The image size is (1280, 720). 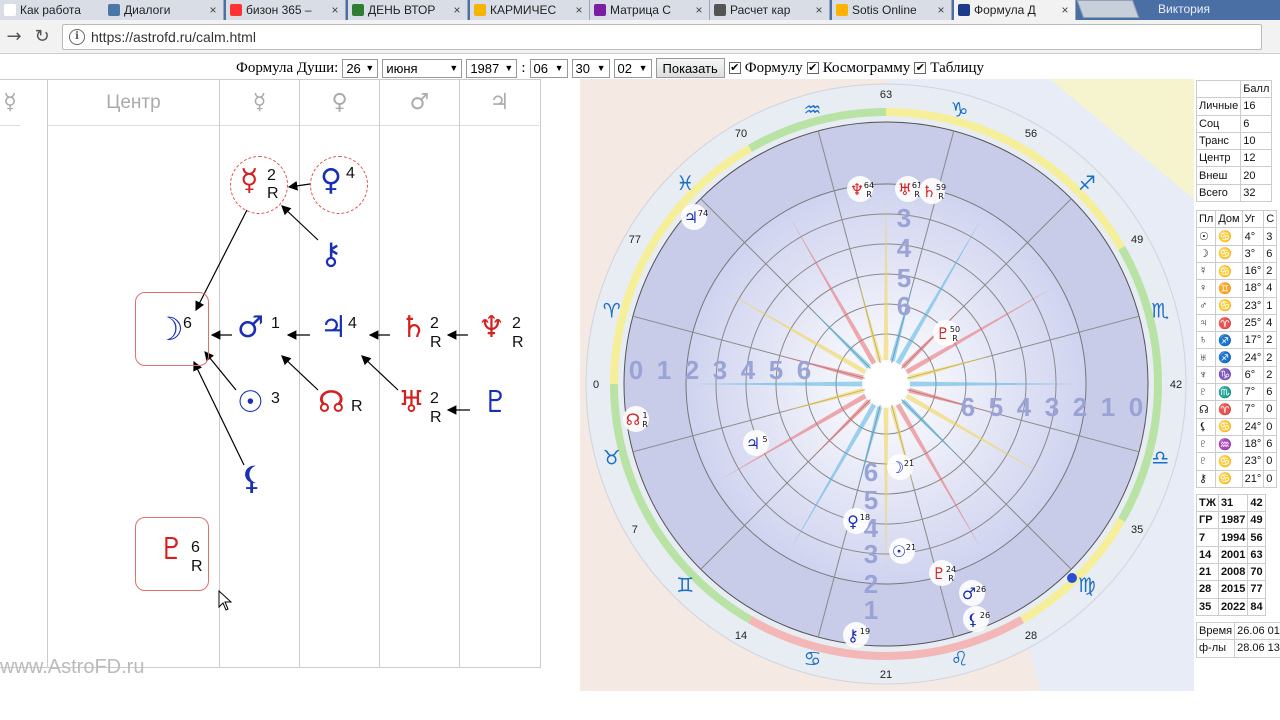 I want to click on lilith-icon: ⚸, so click(x=252, y=478).